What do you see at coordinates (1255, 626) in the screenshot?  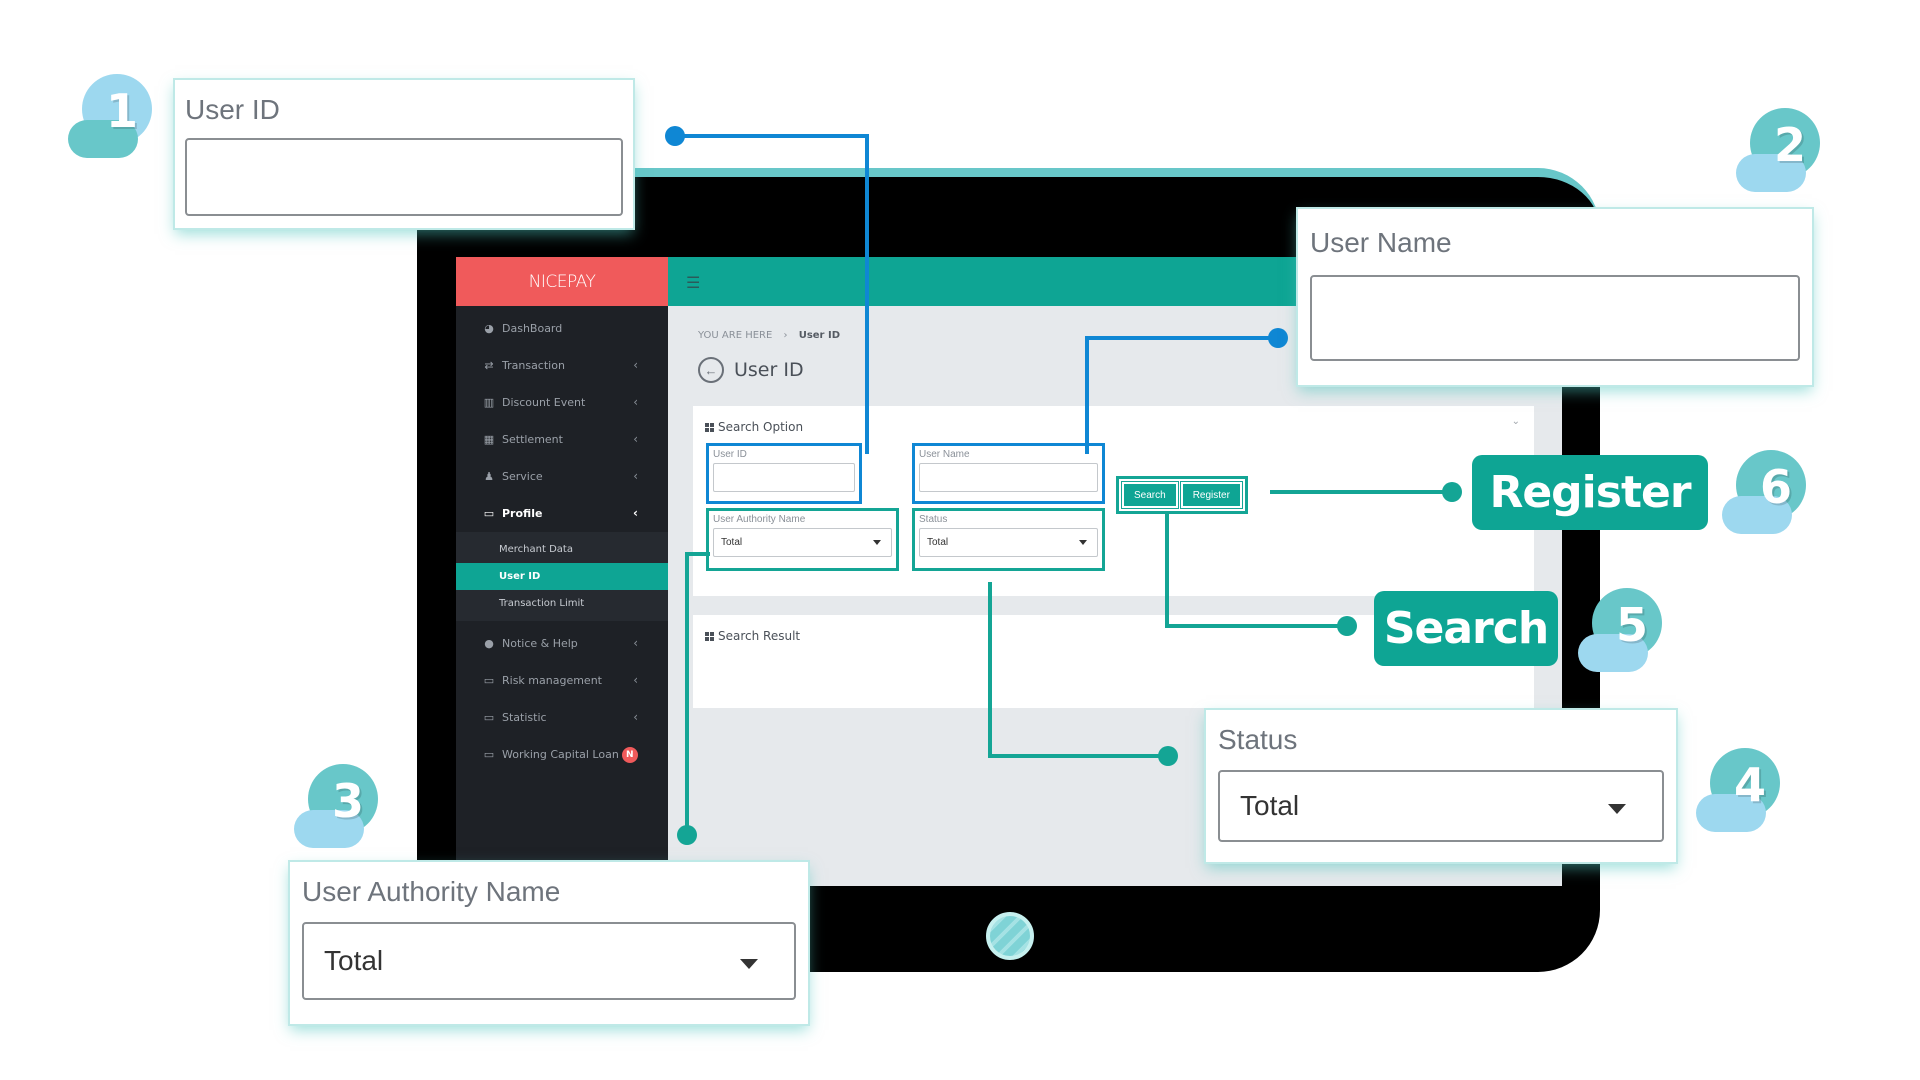 I see `connector-line-search-horizontal` at bounding box center [1255, 626].